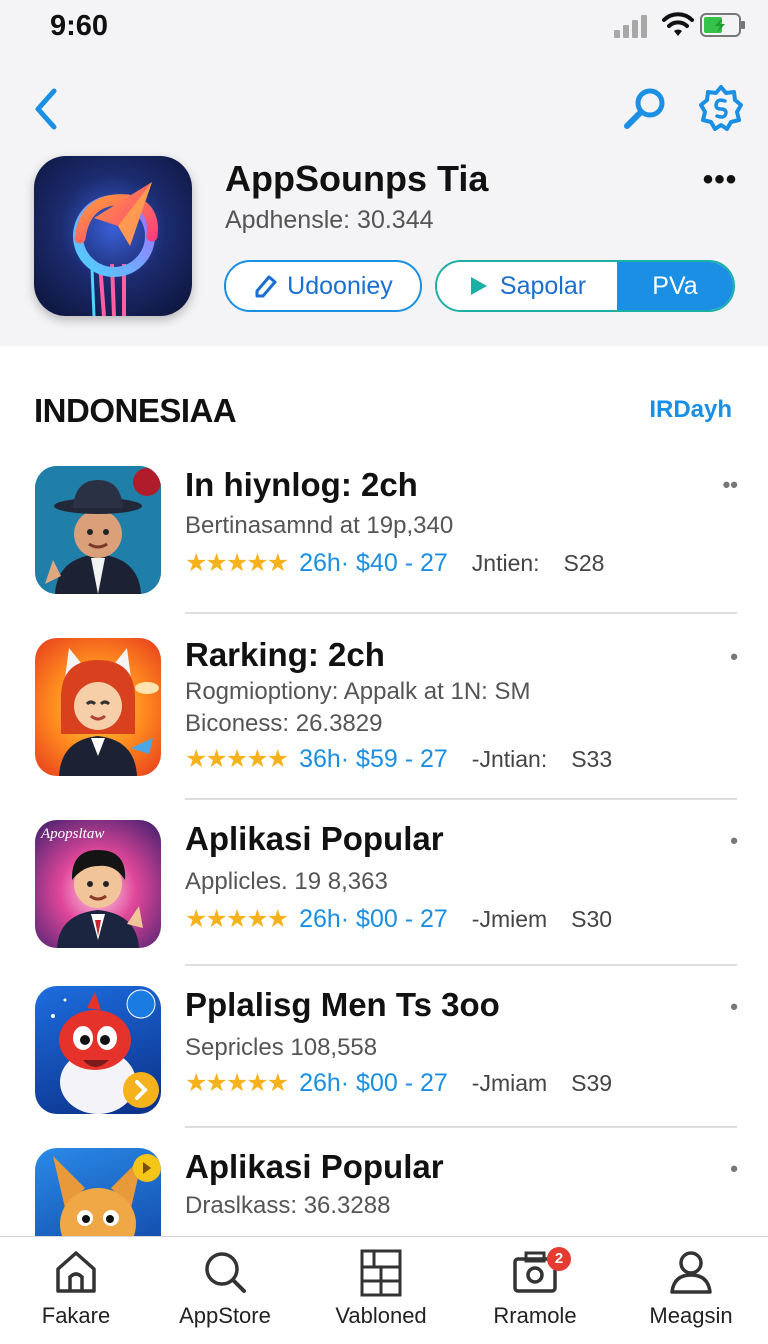 This screenshot has height=1344, width=768. Describe the element at coordinates (373, 562) in the screenshot. I see `item-price: 26h· $40 - 27` at that location.